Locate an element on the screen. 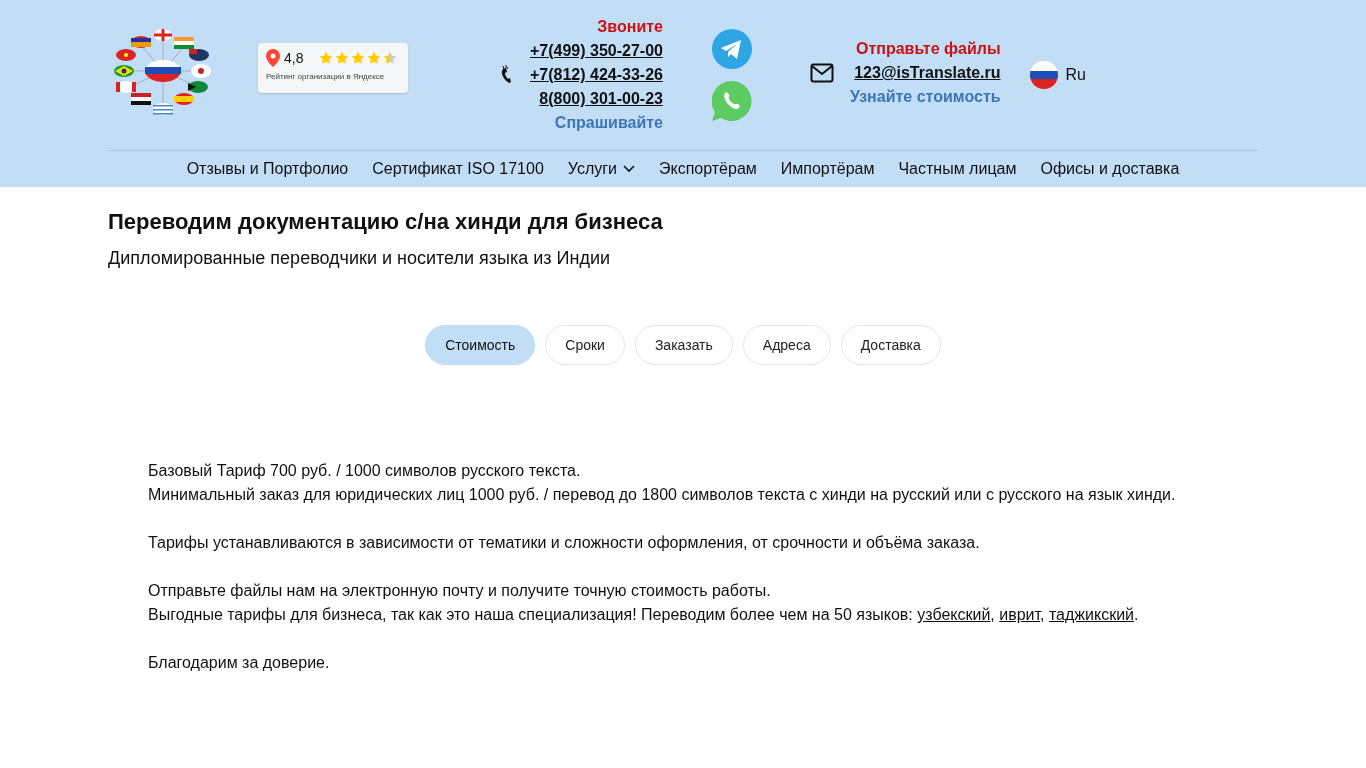 The image size is (1366, 768). rating-badge: 4,8 Рейтинг организации в Яндексе is located at coordinates (333, 68).